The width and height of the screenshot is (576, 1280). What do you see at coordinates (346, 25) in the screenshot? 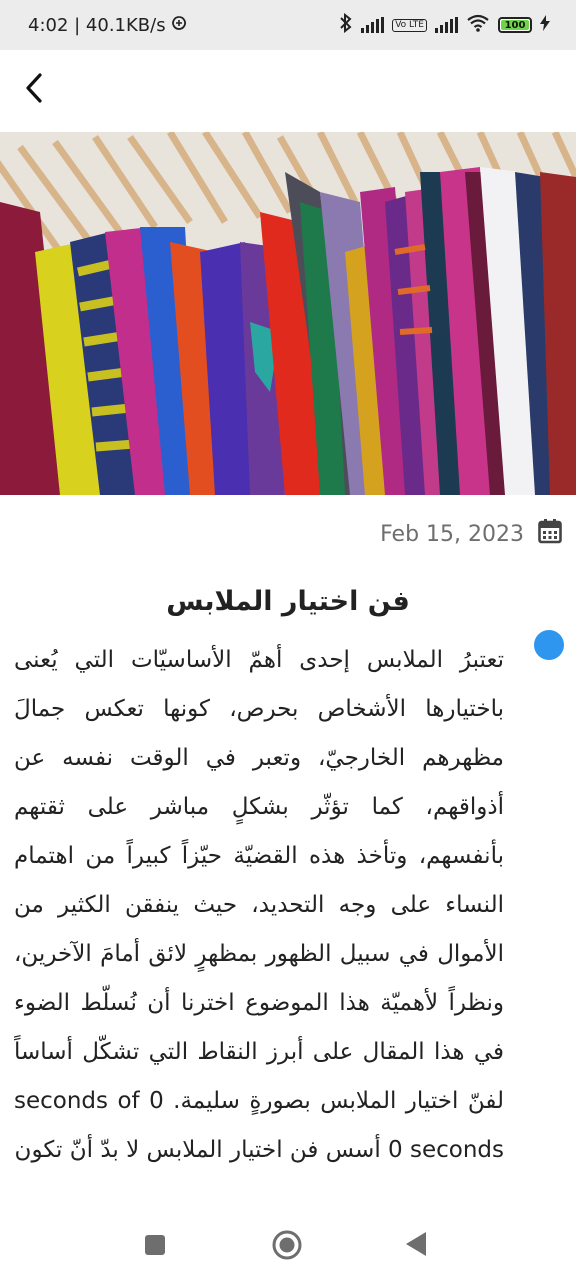
I see `bluetooth-icon` at bounding box center [346, 25].